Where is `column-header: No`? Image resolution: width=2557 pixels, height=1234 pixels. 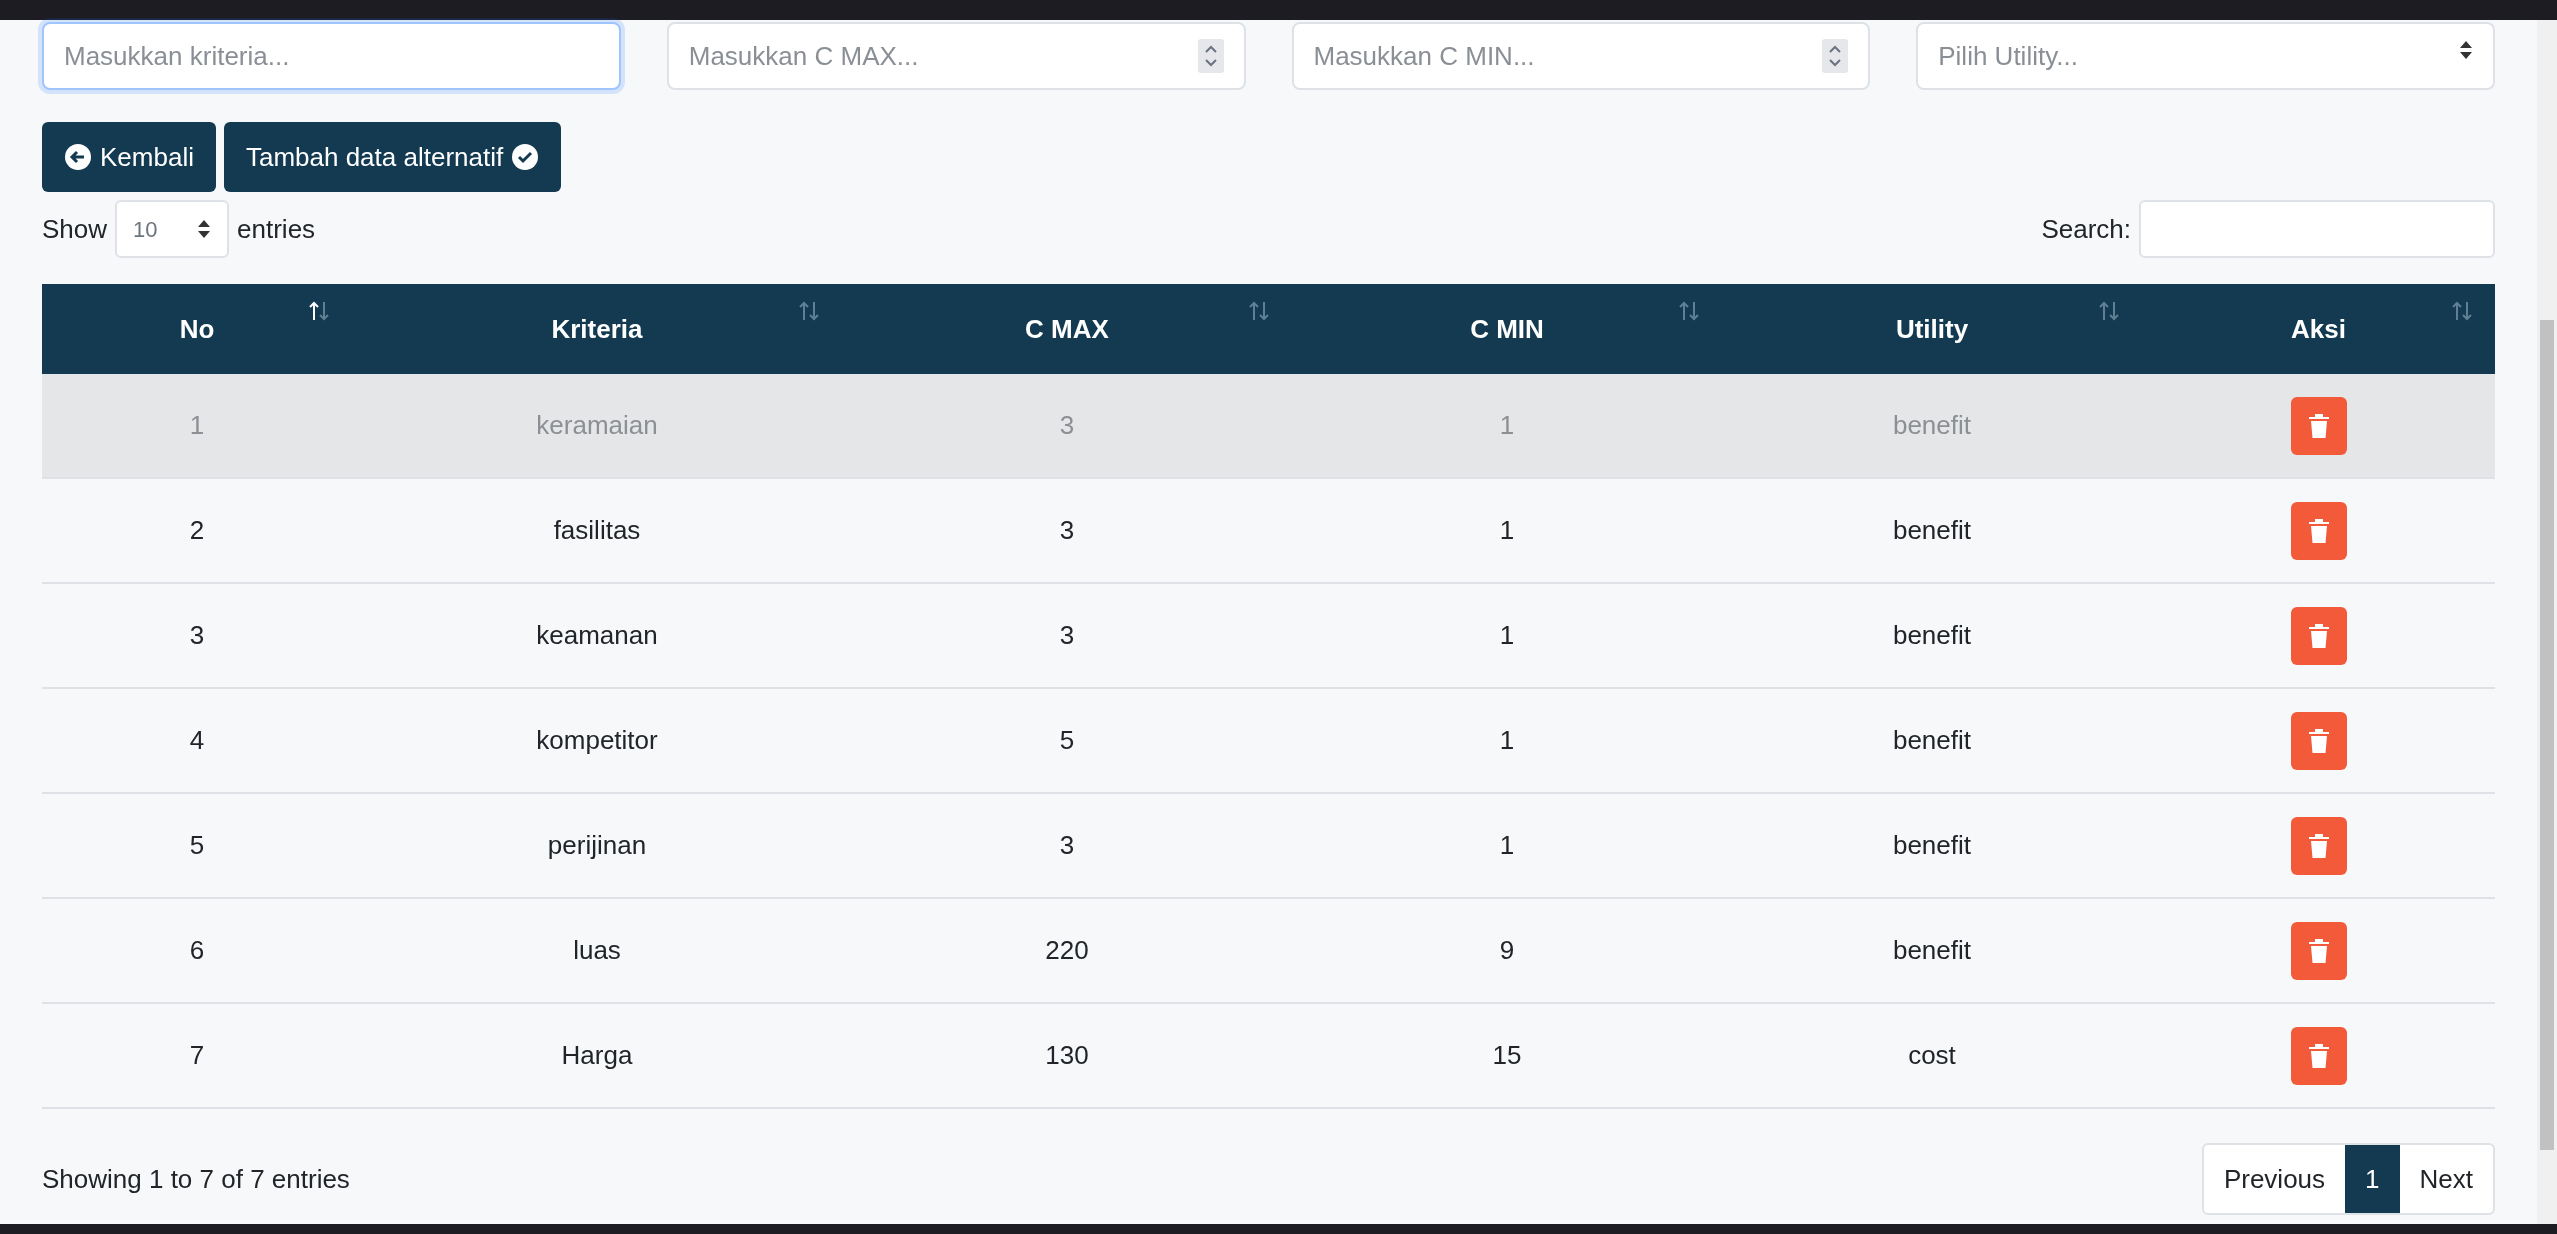 column-header: No is located at coordinates (197, 329).